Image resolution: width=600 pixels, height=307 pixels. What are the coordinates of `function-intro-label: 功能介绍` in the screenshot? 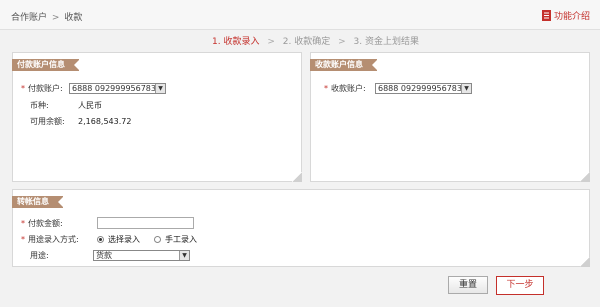 It's located at (571, 17).